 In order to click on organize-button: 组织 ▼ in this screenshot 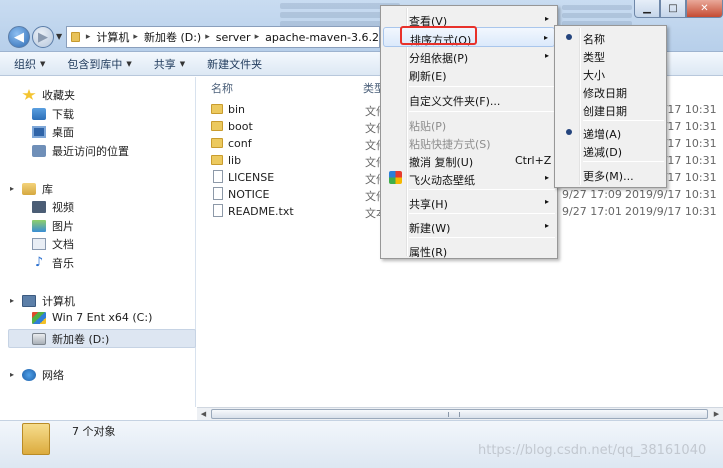, I will do `click(29, 64)`.